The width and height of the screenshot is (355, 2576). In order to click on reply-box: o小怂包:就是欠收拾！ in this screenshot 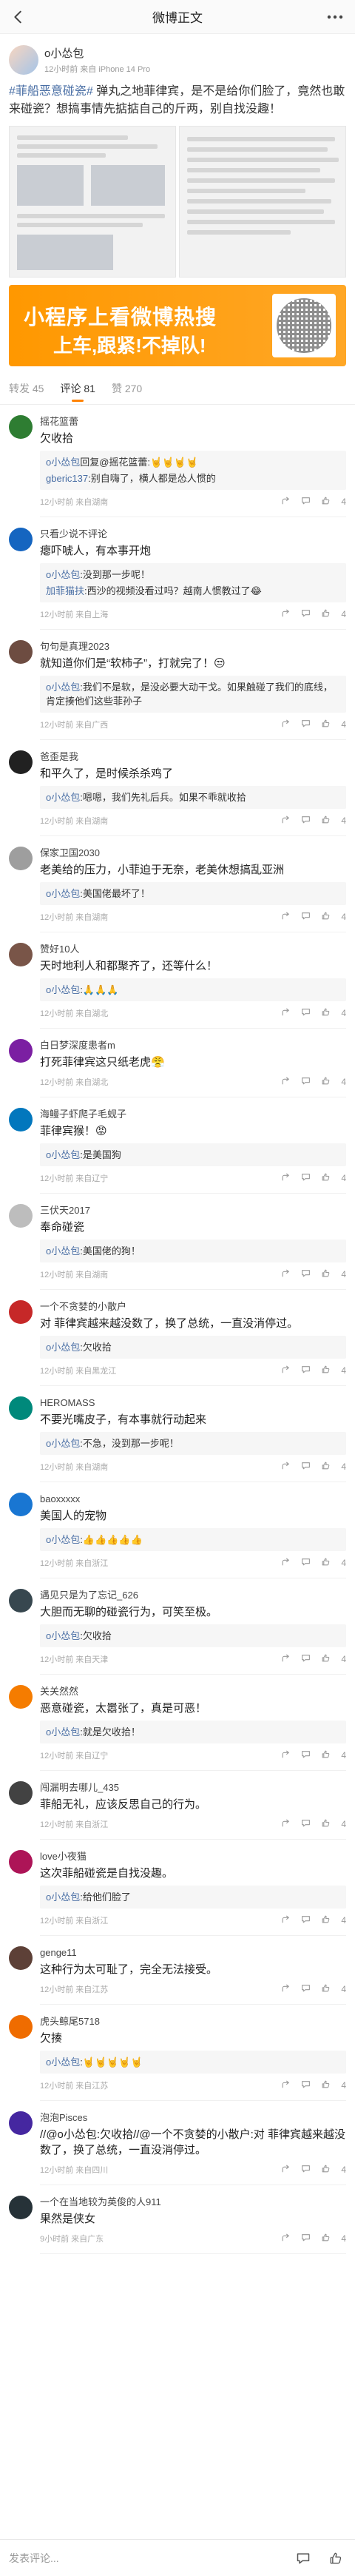, I will do `click(193, 1732)`.